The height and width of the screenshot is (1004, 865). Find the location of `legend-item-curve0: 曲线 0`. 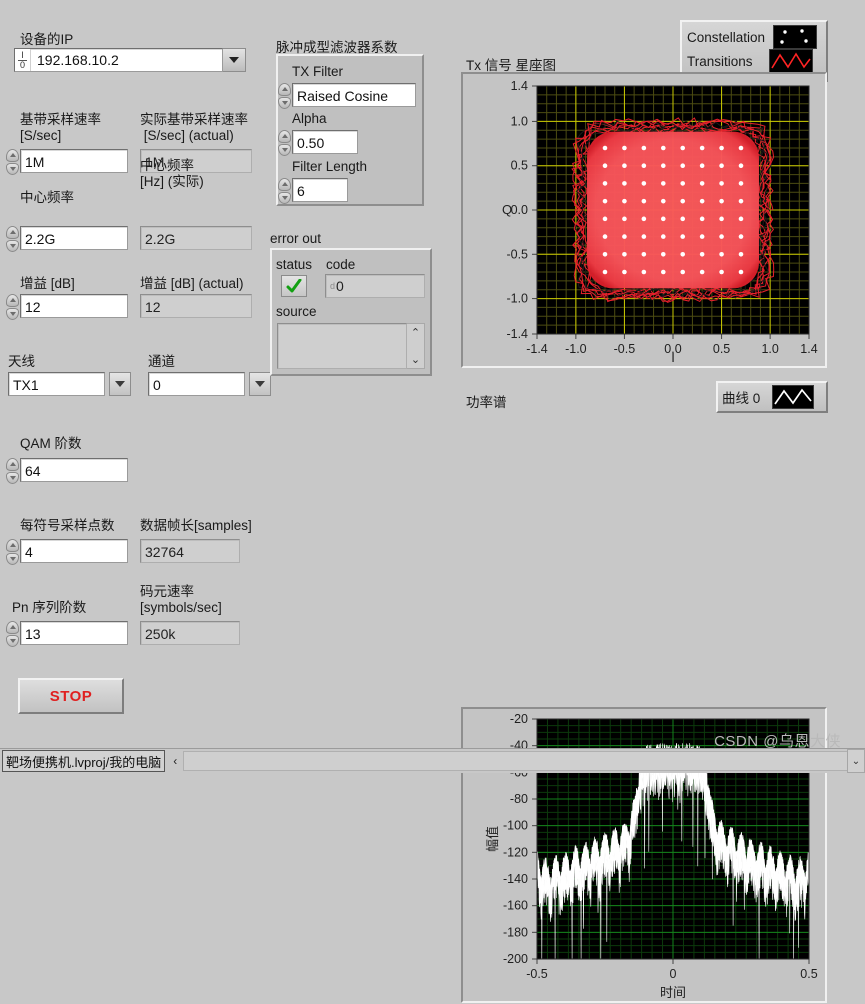

legend-item-curve0: 曲线 0 is located at coordinates (772, 397).